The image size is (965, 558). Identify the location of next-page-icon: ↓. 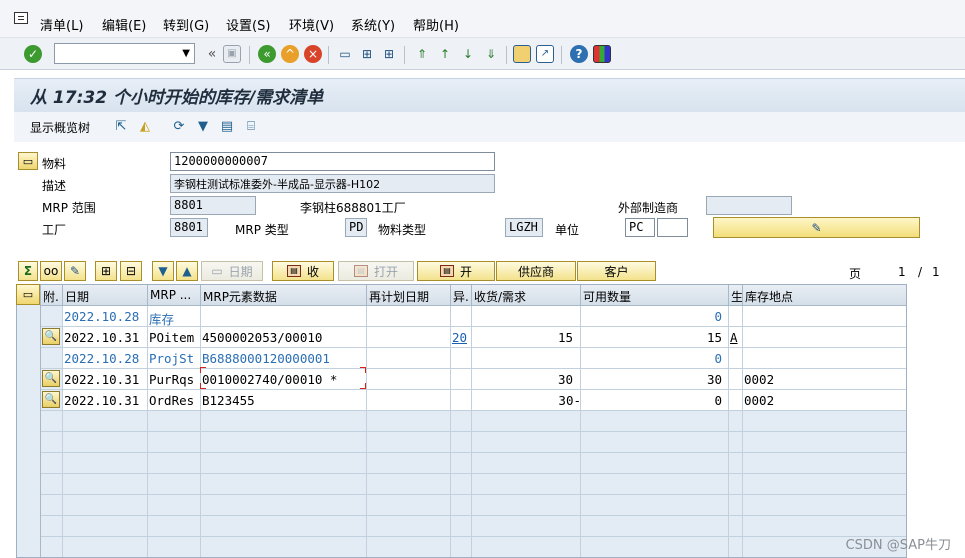
(468, 54).